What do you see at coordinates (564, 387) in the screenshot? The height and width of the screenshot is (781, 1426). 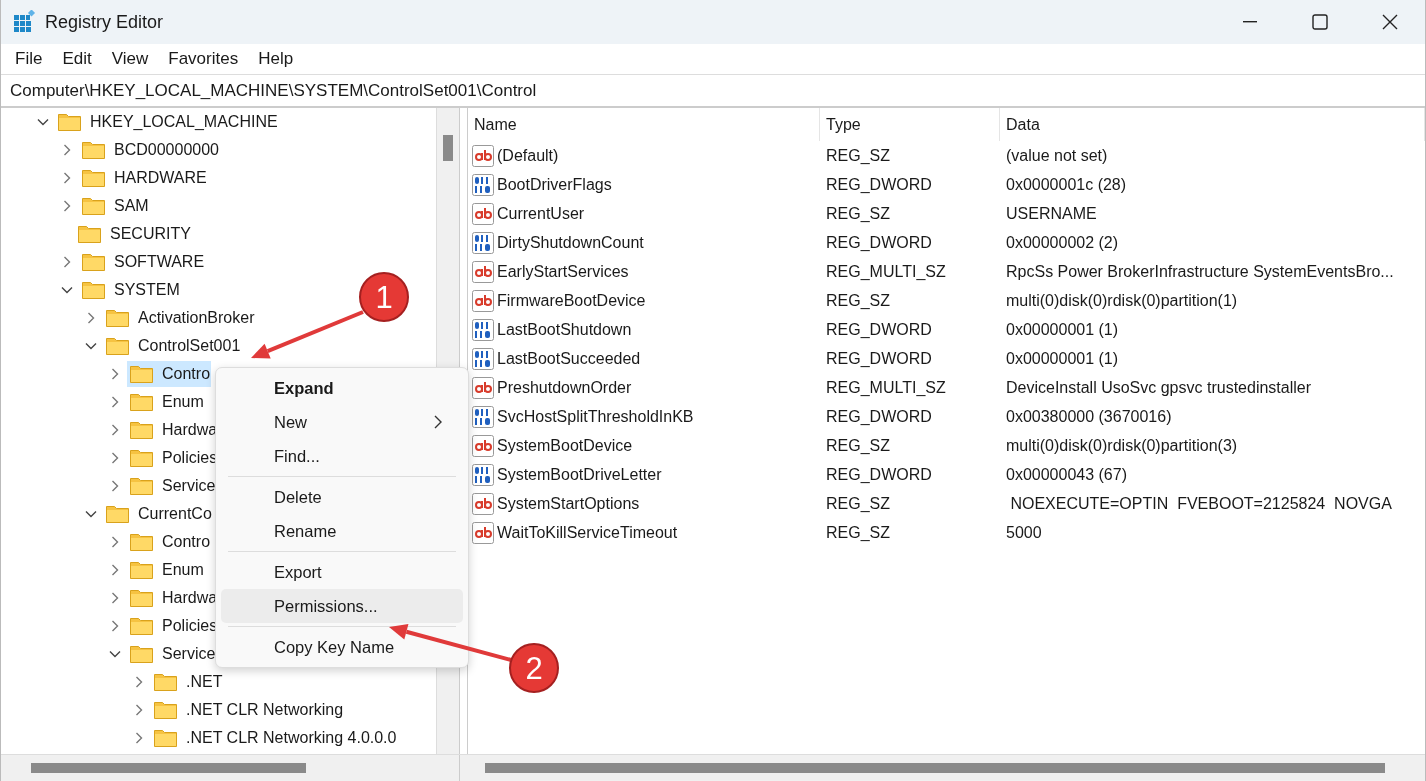 I see `value-name: PreshutdownOrder` at bounding box center [564, 387].